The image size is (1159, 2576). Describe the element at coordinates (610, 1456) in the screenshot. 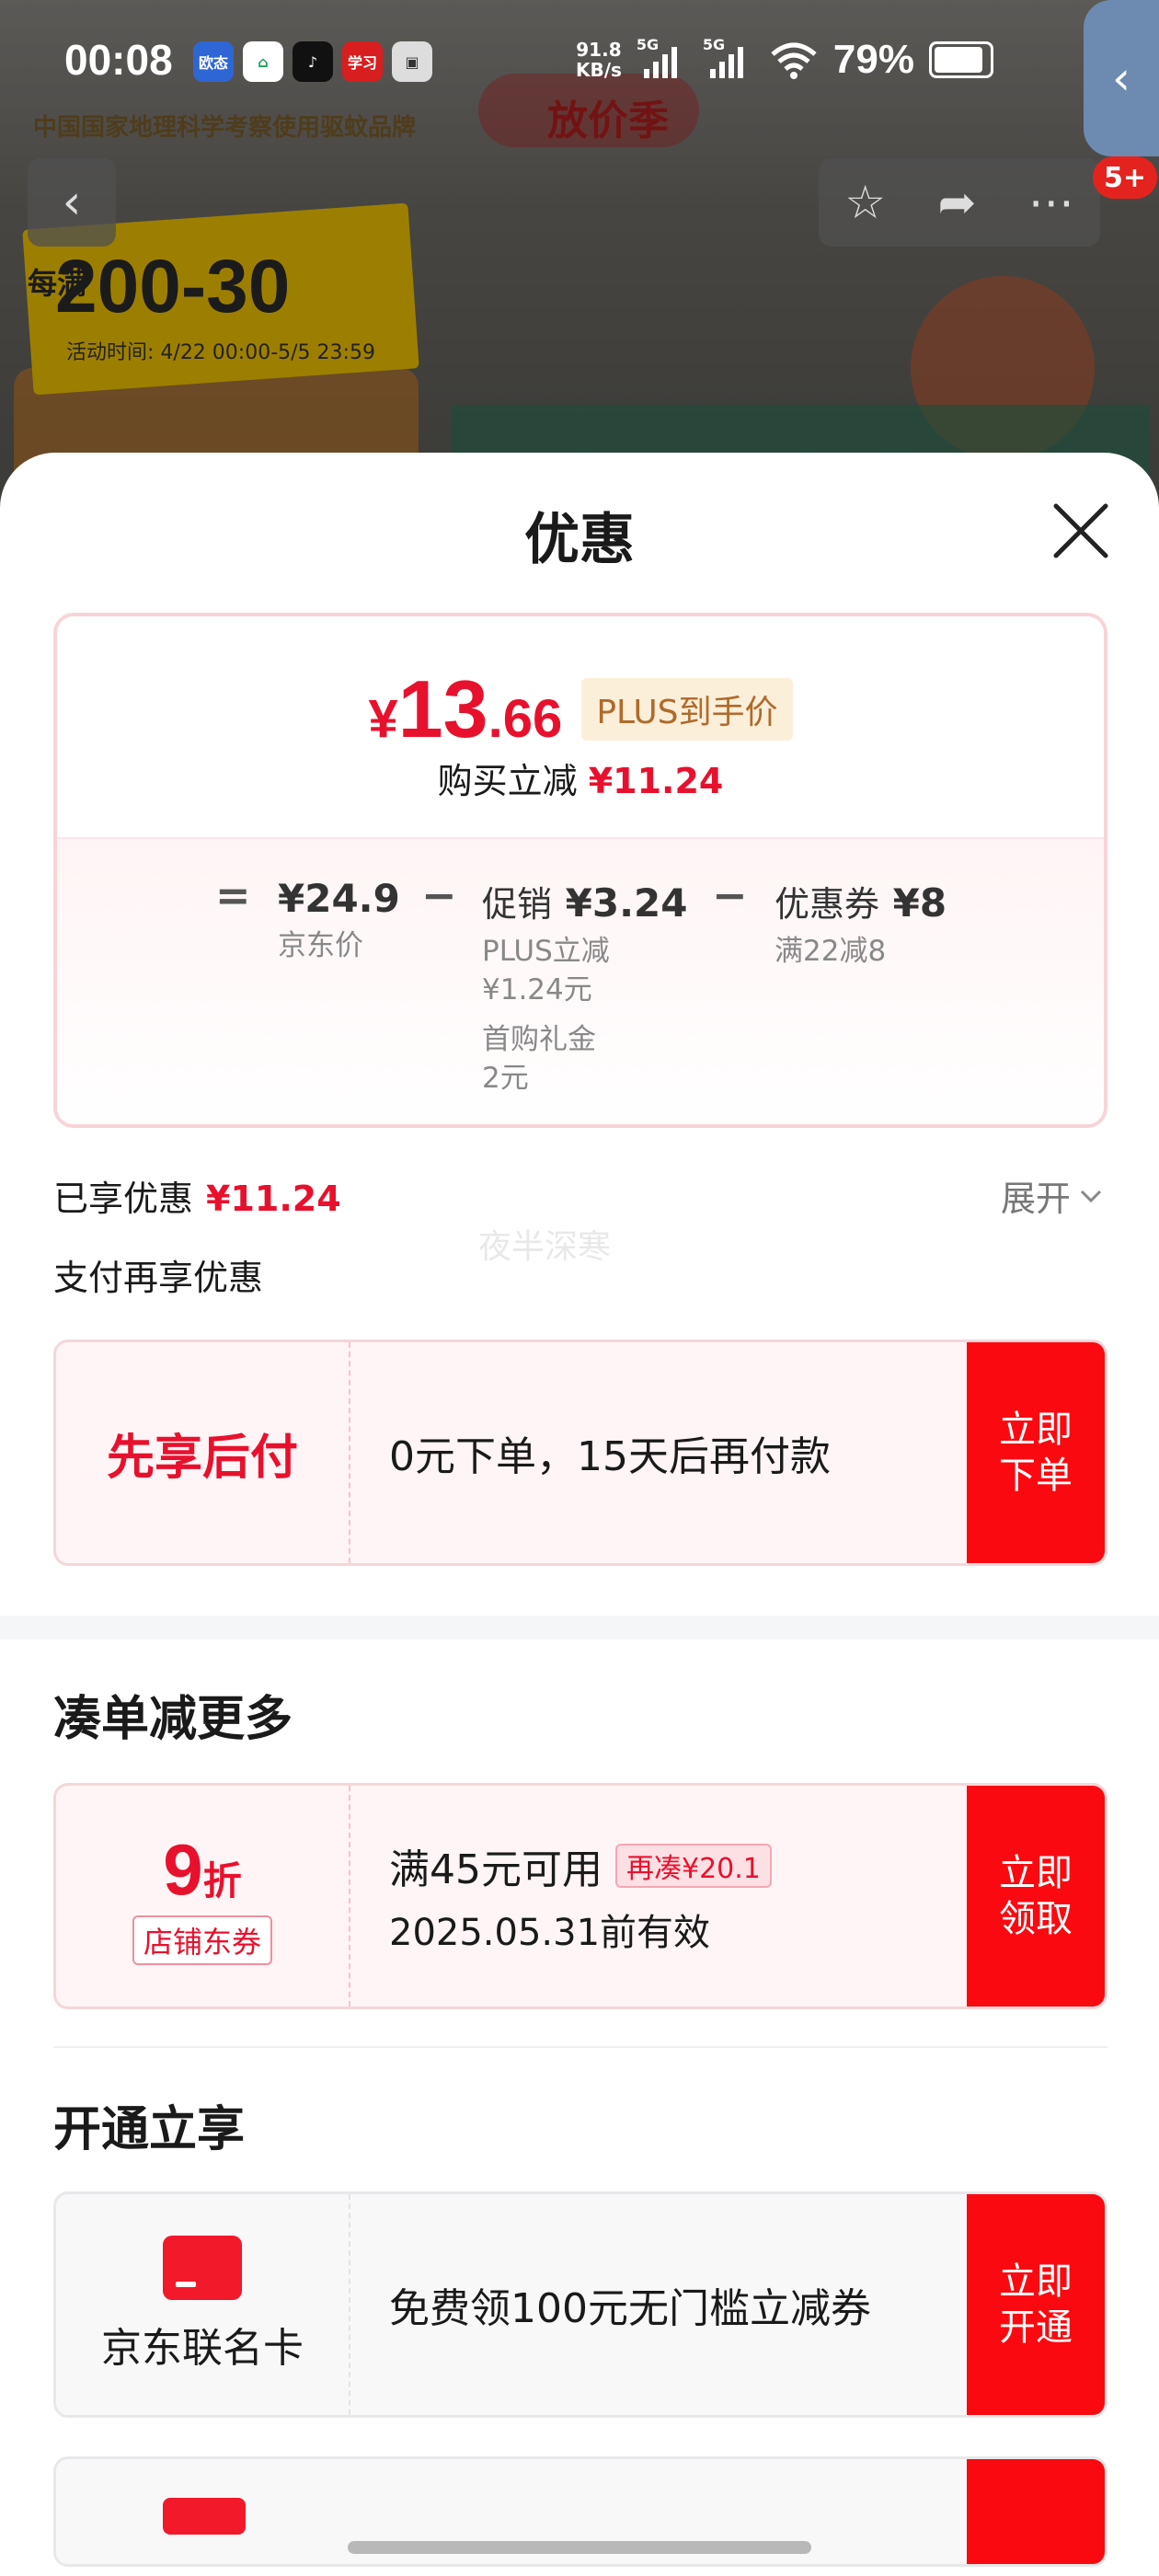

I see `bnpl-description: 0元下单，15天后再付款` at that location.